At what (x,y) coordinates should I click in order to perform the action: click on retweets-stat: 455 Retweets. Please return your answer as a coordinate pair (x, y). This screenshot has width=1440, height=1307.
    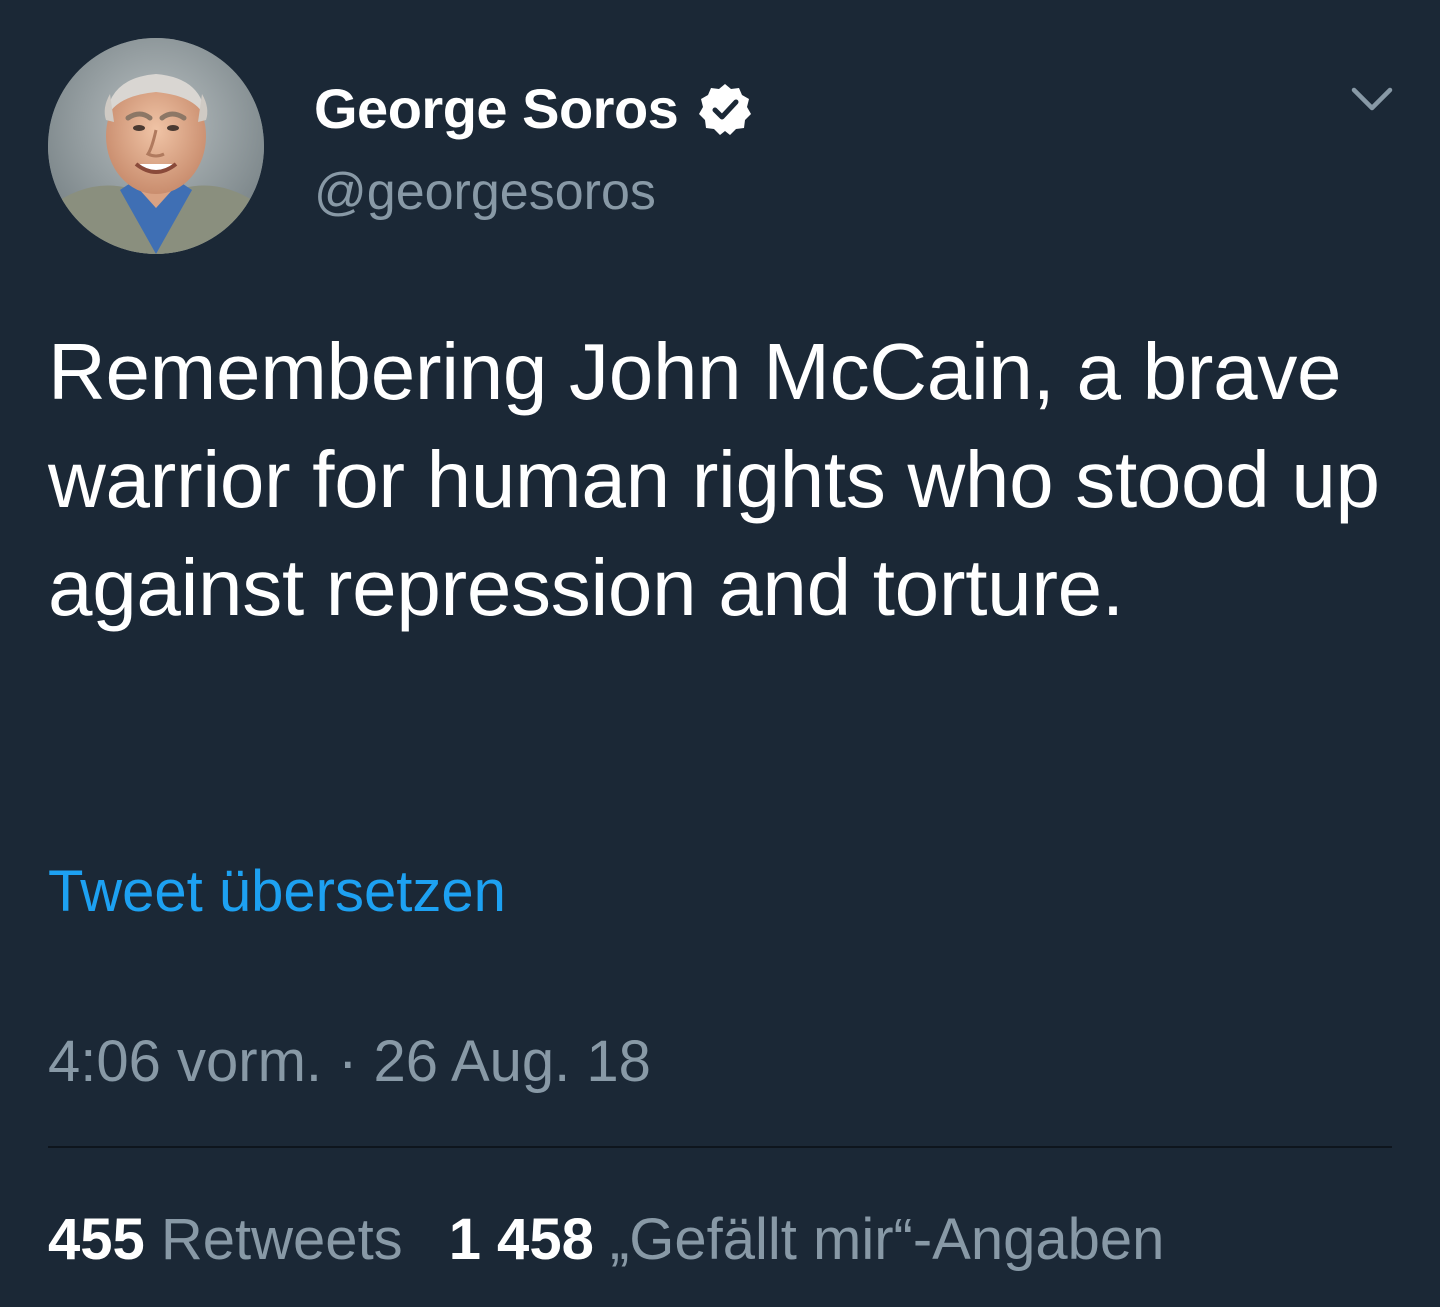
    Looking at the image, I should click on (225, 1239).